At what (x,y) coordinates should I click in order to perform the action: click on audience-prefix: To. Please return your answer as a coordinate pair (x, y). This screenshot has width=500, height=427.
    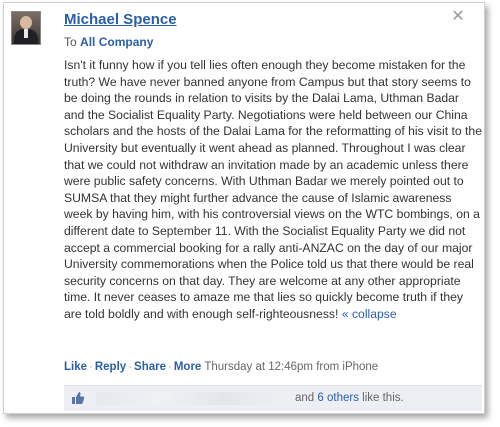
    Looking at the image, I should click on (70, 42).